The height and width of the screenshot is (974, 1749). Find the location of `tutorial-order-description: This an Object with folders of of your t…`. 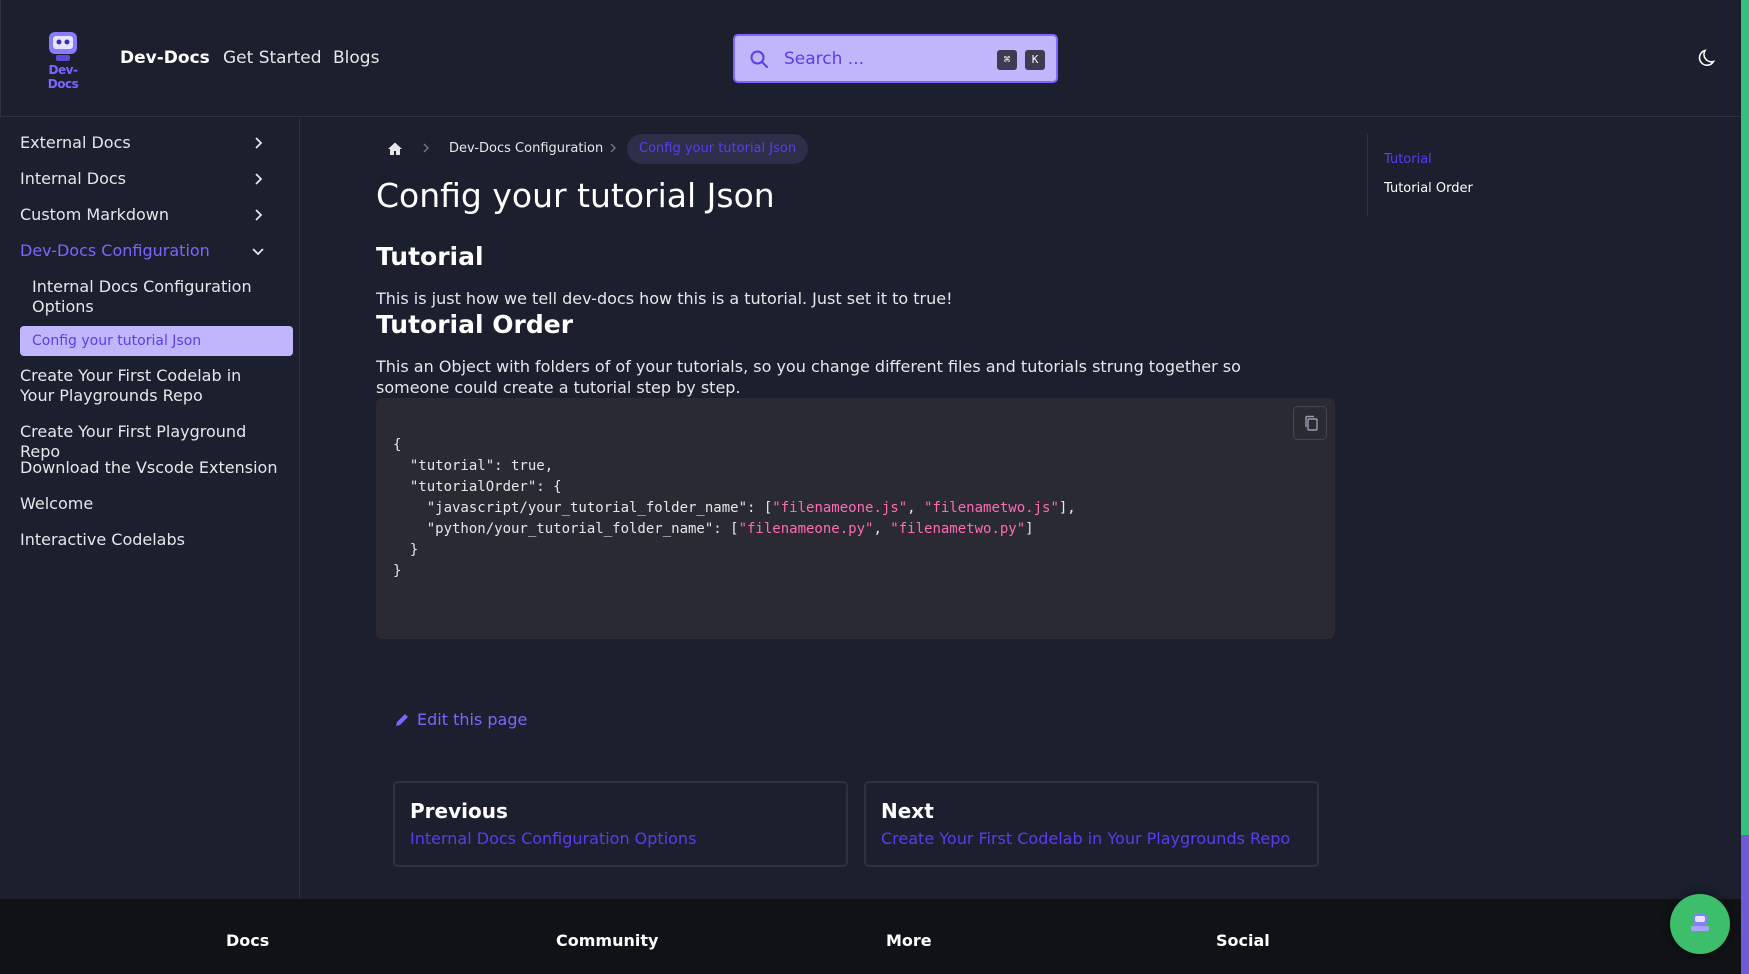

tutorial-order-description: This an Object with folders of of your t… is located at coordinates (808, 377).